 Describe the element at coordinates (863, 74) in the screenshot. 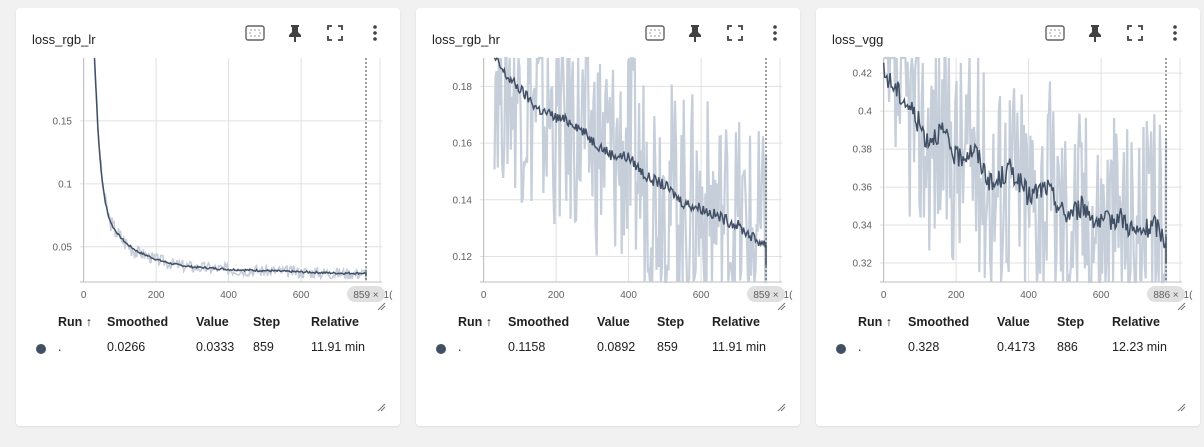

I see `y-tick-label: 0.42` at that location.